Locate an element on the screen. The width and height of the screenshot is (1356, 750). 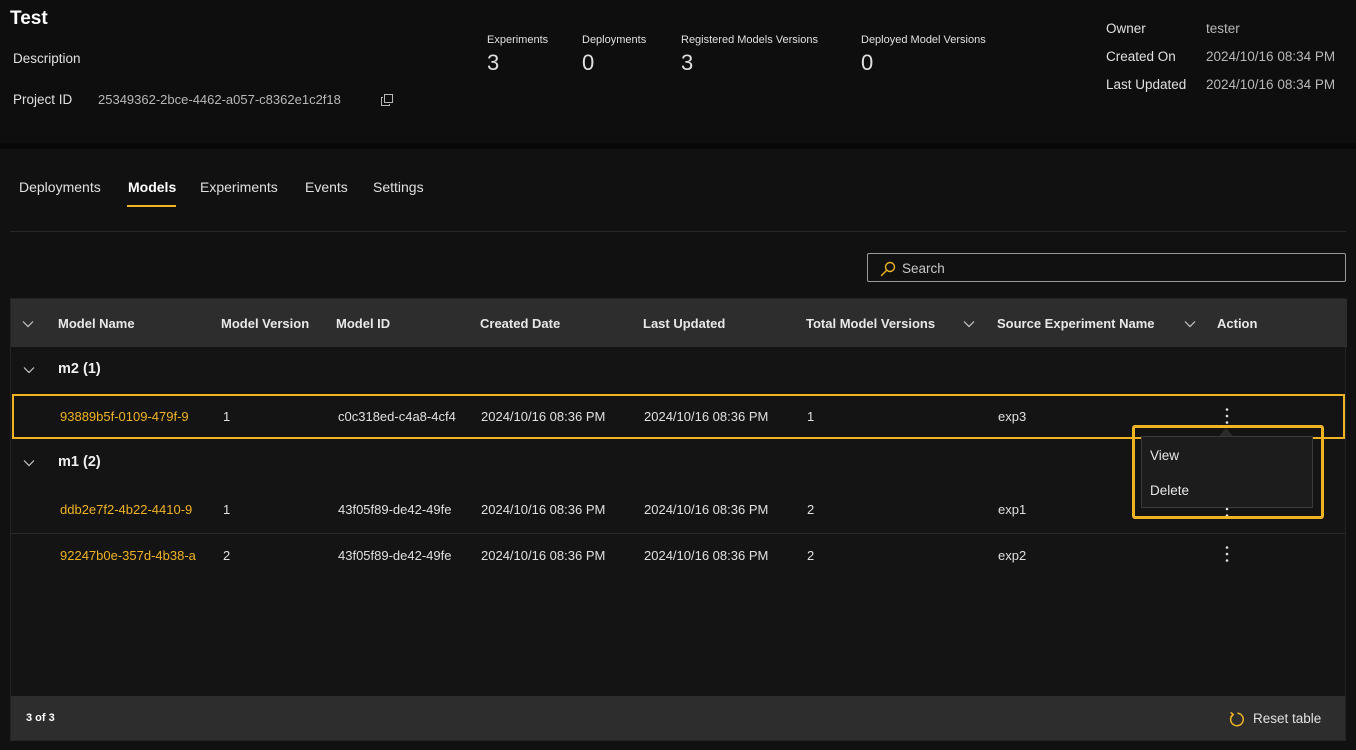
stat-label: Registered Models Versions is located at coordinates (749, 40).